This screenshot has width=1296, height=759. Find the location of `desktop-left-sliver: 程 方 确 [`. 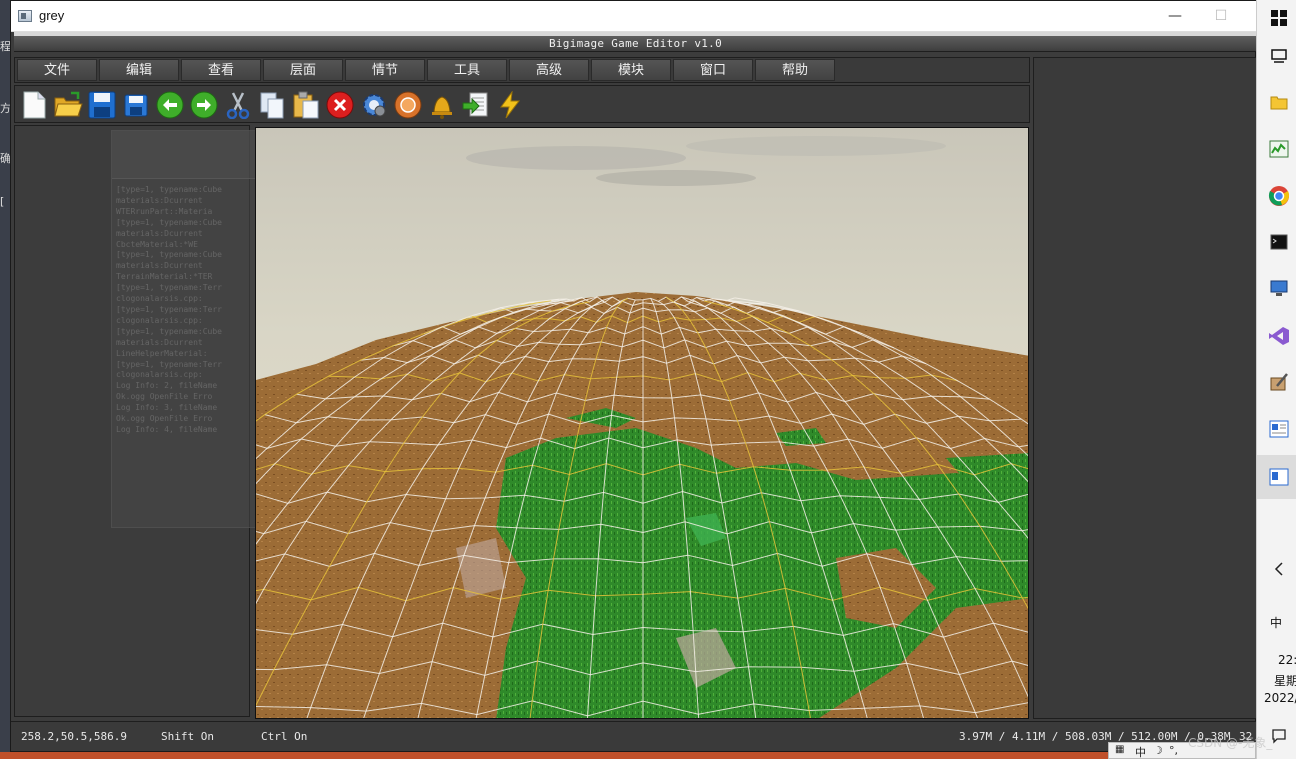

desktop-left-sliver: 程 方 确 [ is located at coordinates (5, 379).